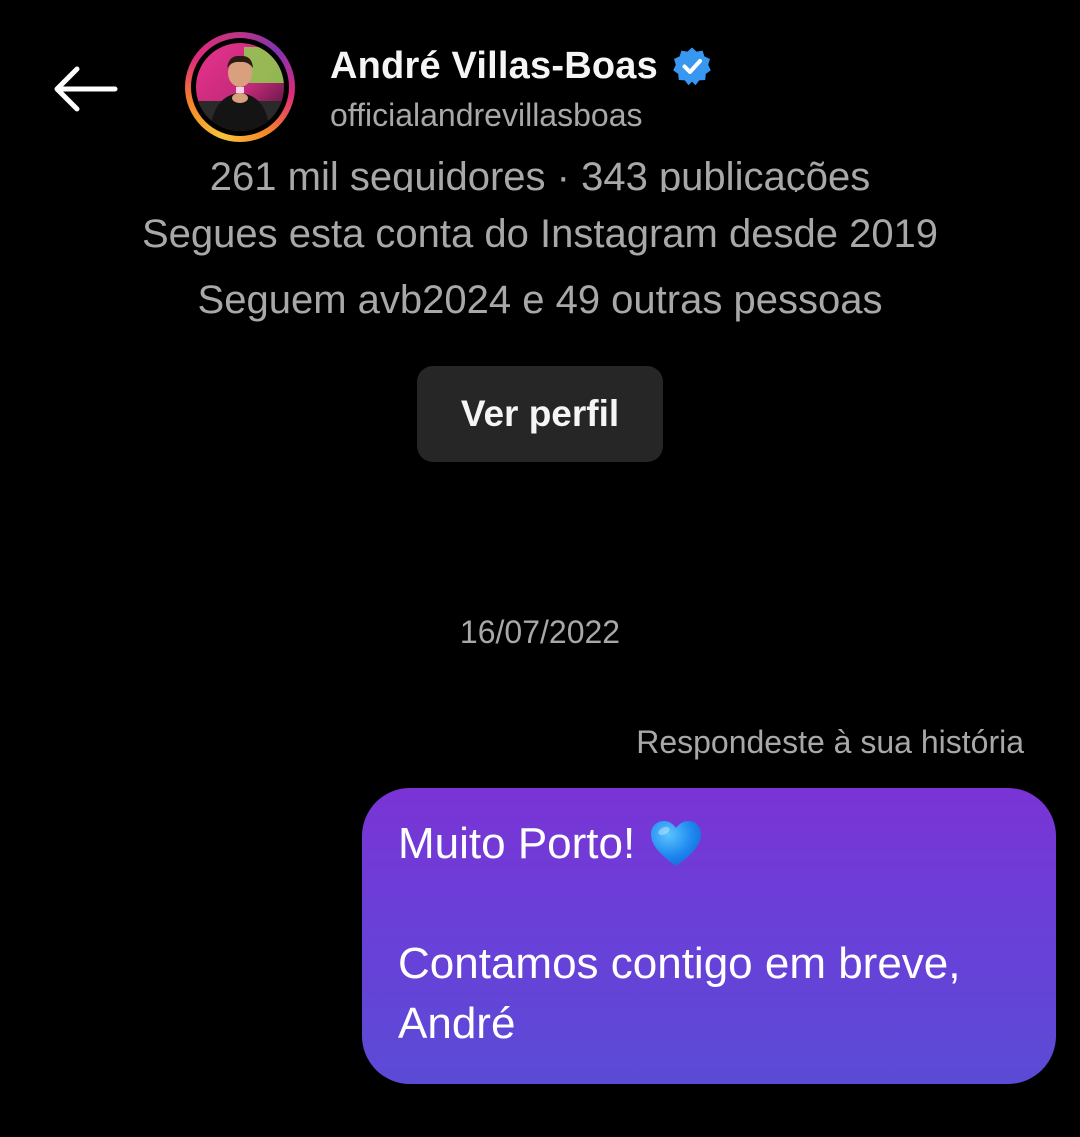 This screenshot has width=1080, height=1137. I want to click on view-profile-button: Ver perfil, so click(540, 414).